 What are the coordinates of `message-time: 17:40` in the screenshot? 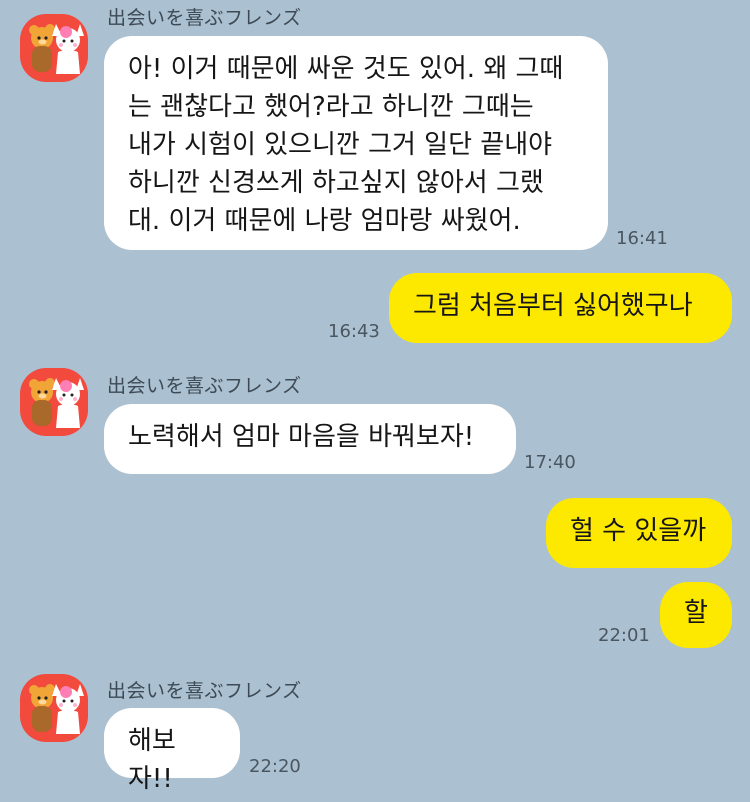 It's located at (550, 462).